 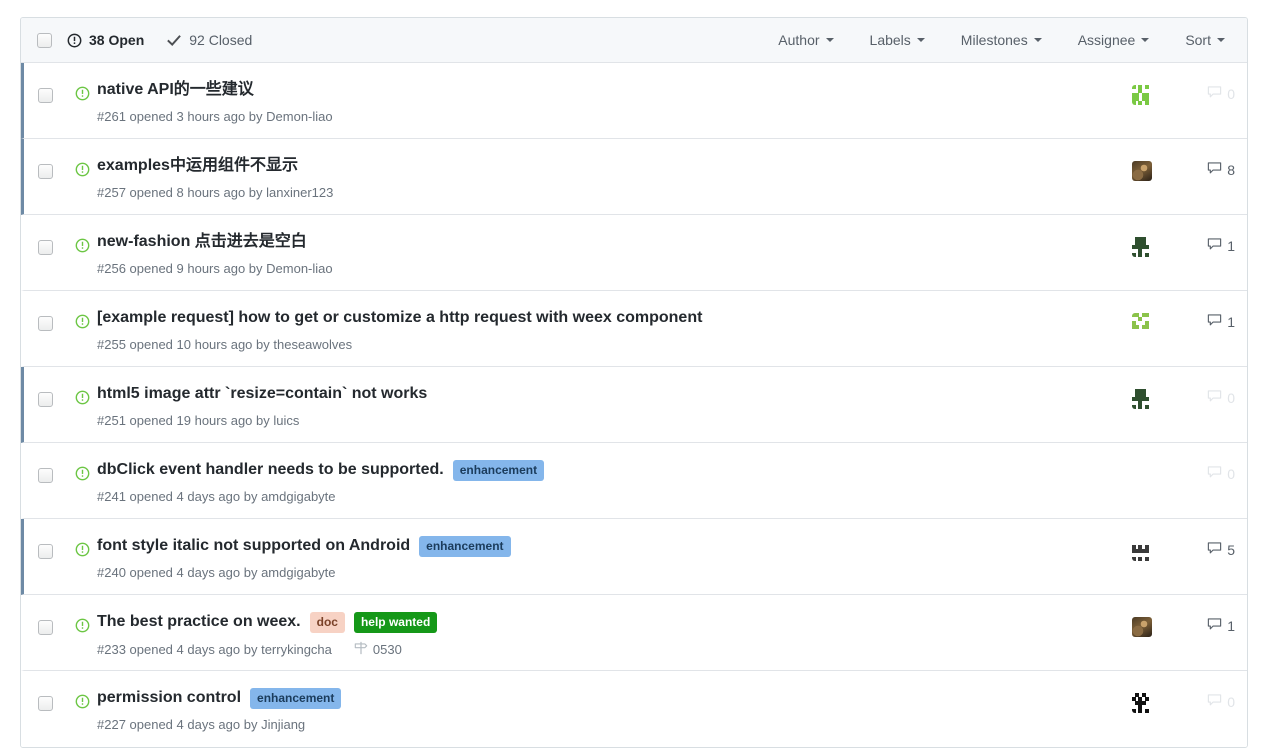 I want to click on select-all-checkbox, so click(x=44, y=40).